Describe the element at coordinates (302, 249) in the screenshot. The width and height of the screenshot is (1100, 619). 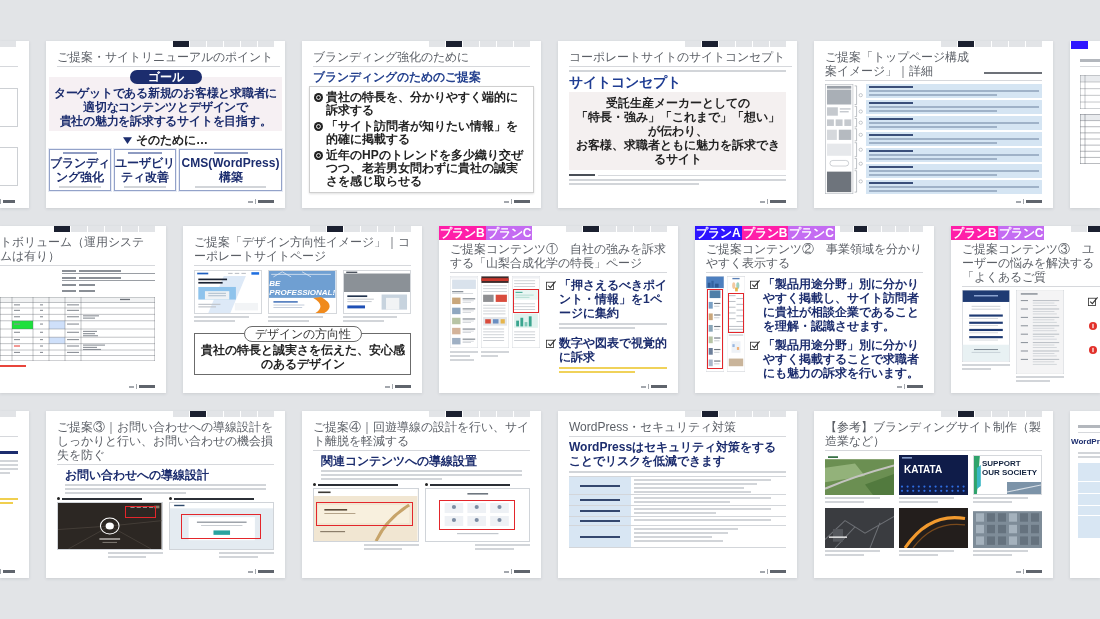
I see `slide-title: ご提案「デザイン方向性イメージ」｜コーポレートサイトページ` at that location.